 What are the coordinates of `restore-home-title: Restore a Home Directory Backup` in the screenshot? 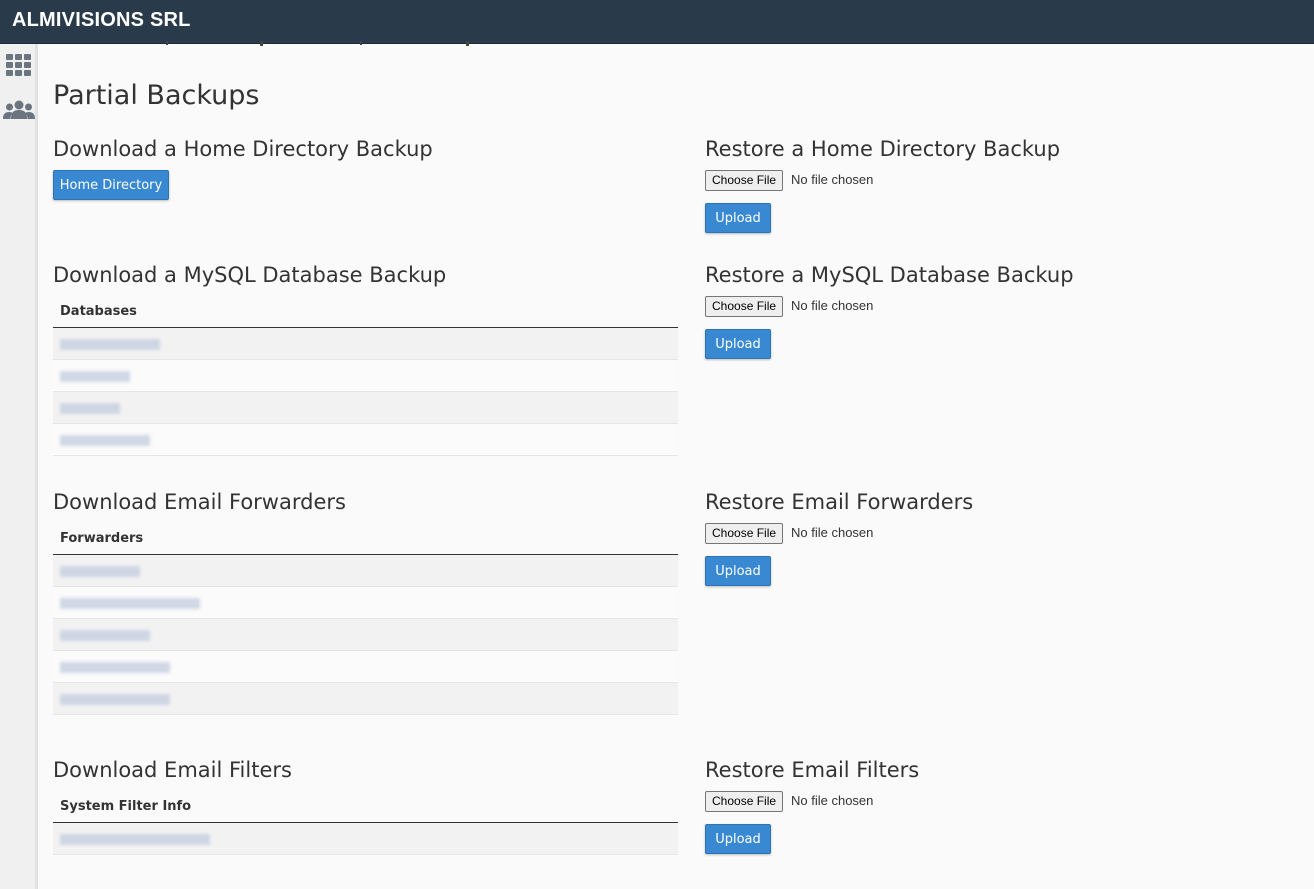 It's located at (883, 149).